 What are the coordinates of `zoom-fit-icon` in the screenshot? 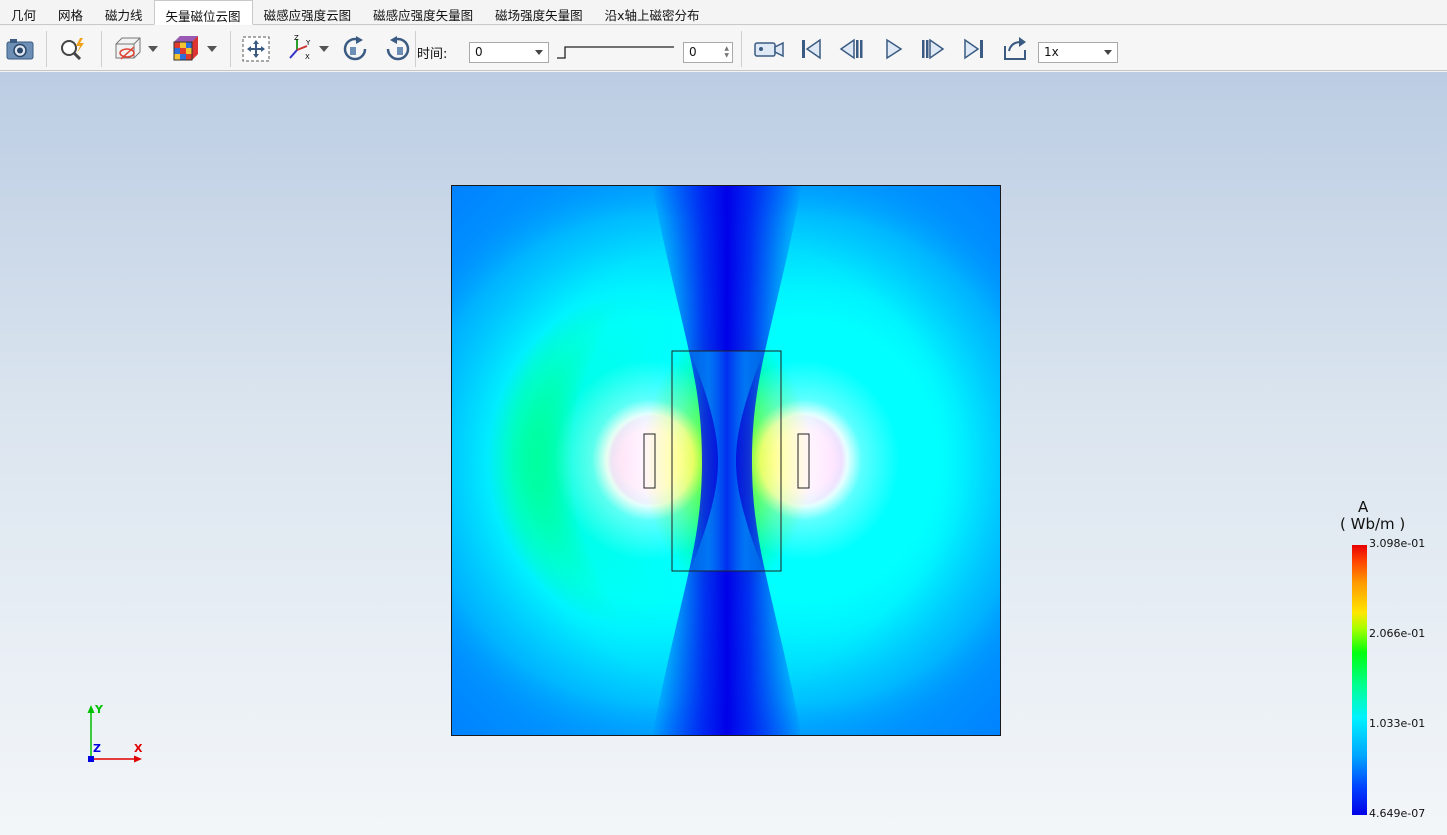 It's located at (73, 49).